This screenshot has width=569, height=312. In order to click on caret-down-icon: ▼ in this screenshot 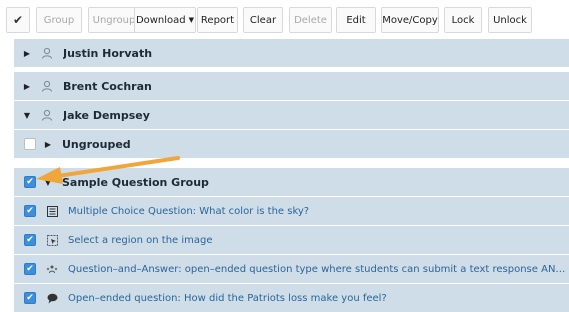, I will do `click(191, 20)`.